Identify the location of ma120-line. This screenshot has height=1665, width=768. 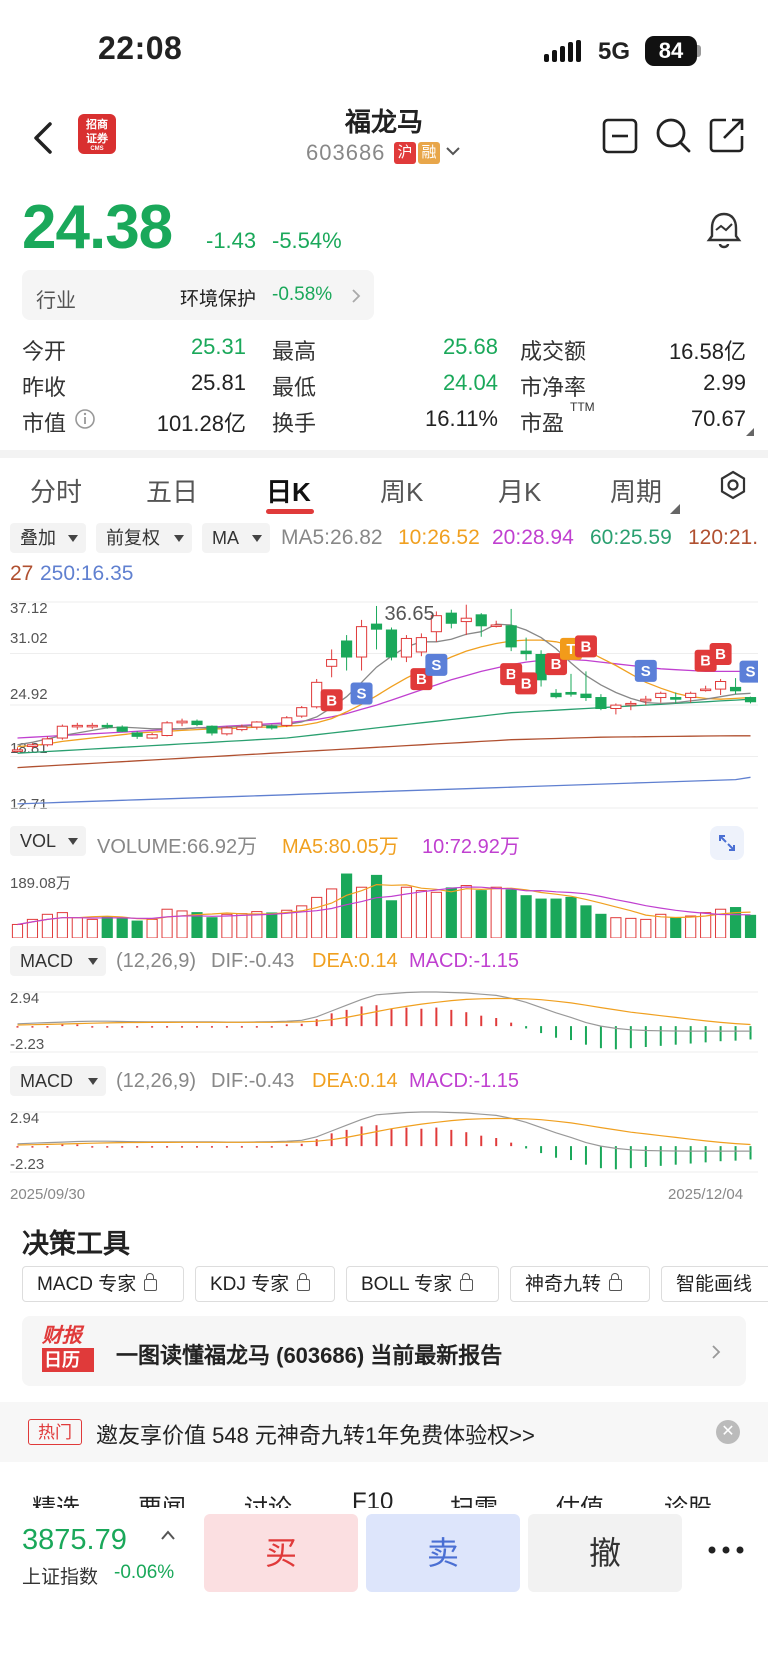
(384, 752).